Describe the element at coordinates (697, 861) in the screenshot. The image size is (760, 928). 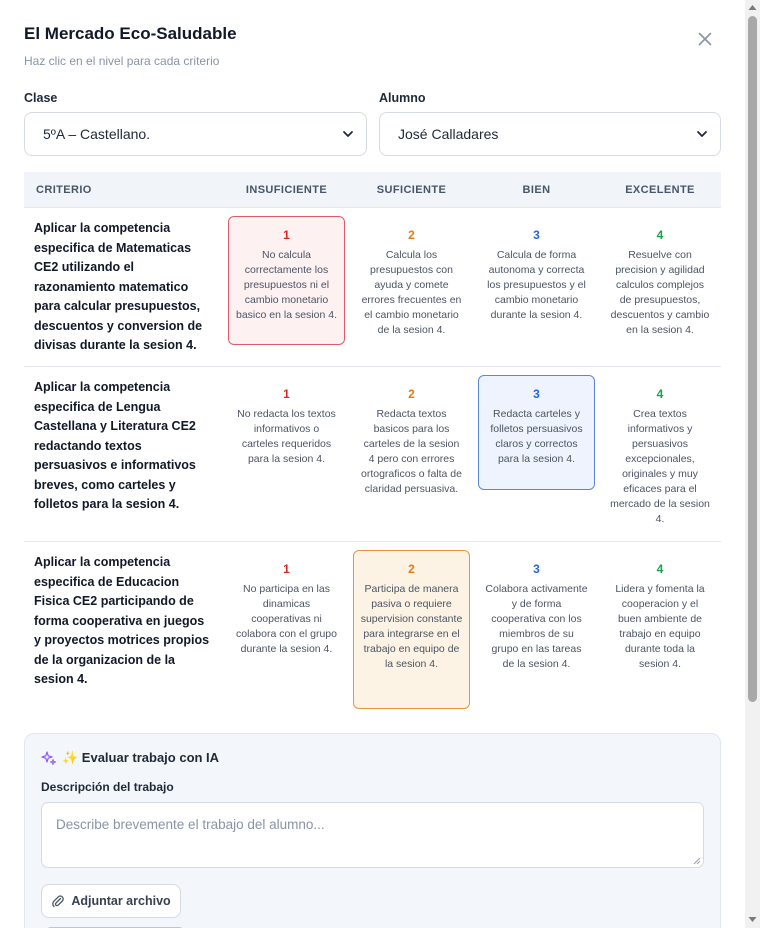
I see `resize-grip-icon` at that location.